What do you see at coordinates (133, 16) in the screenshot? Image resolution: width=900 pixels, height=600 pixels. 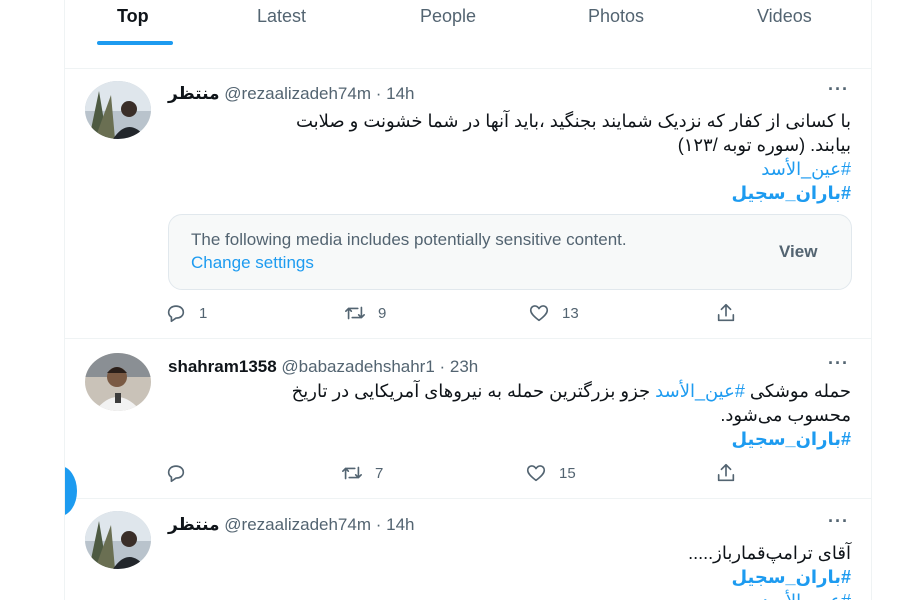 I see `tab-top: Top` at bounding box center [133, 16].